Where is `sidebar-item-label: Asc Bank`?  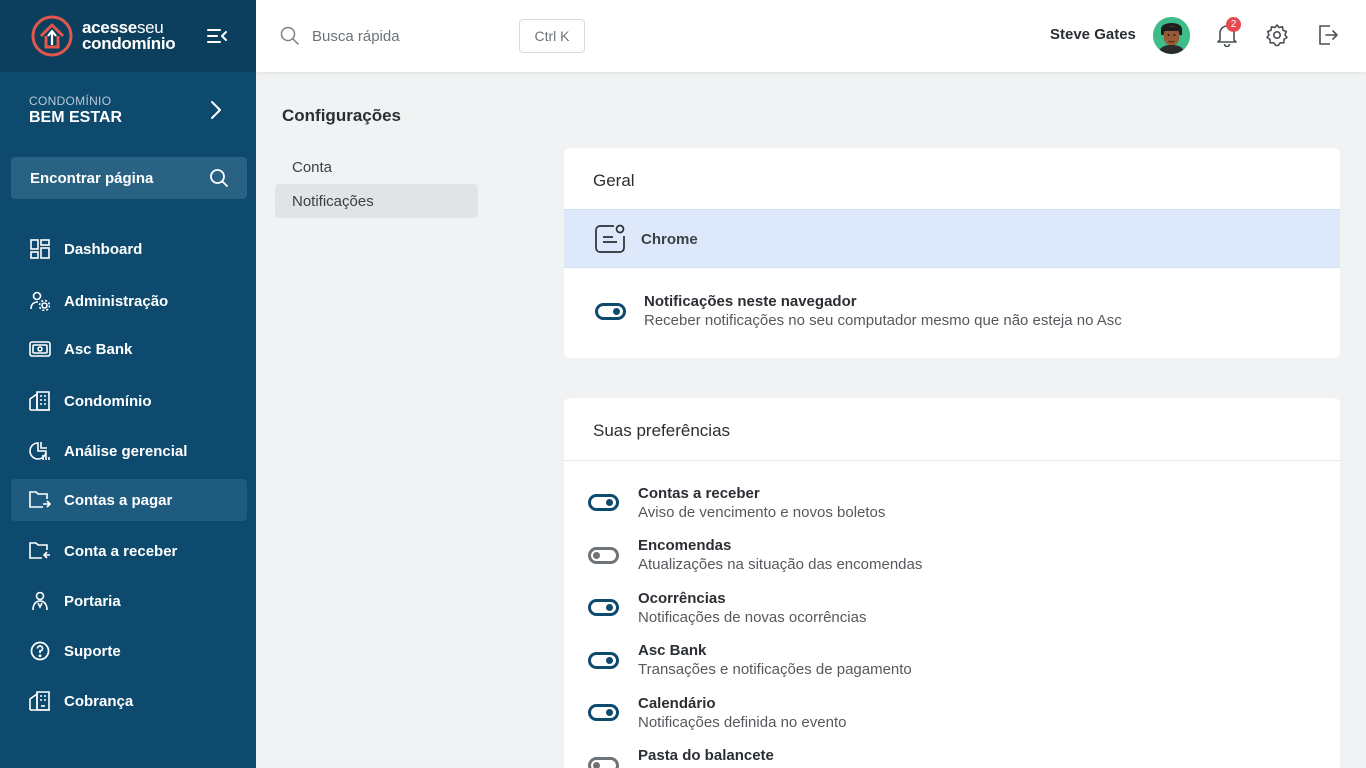 sidebar-item-label: Asc Bank is located at coordinates (98, 349).